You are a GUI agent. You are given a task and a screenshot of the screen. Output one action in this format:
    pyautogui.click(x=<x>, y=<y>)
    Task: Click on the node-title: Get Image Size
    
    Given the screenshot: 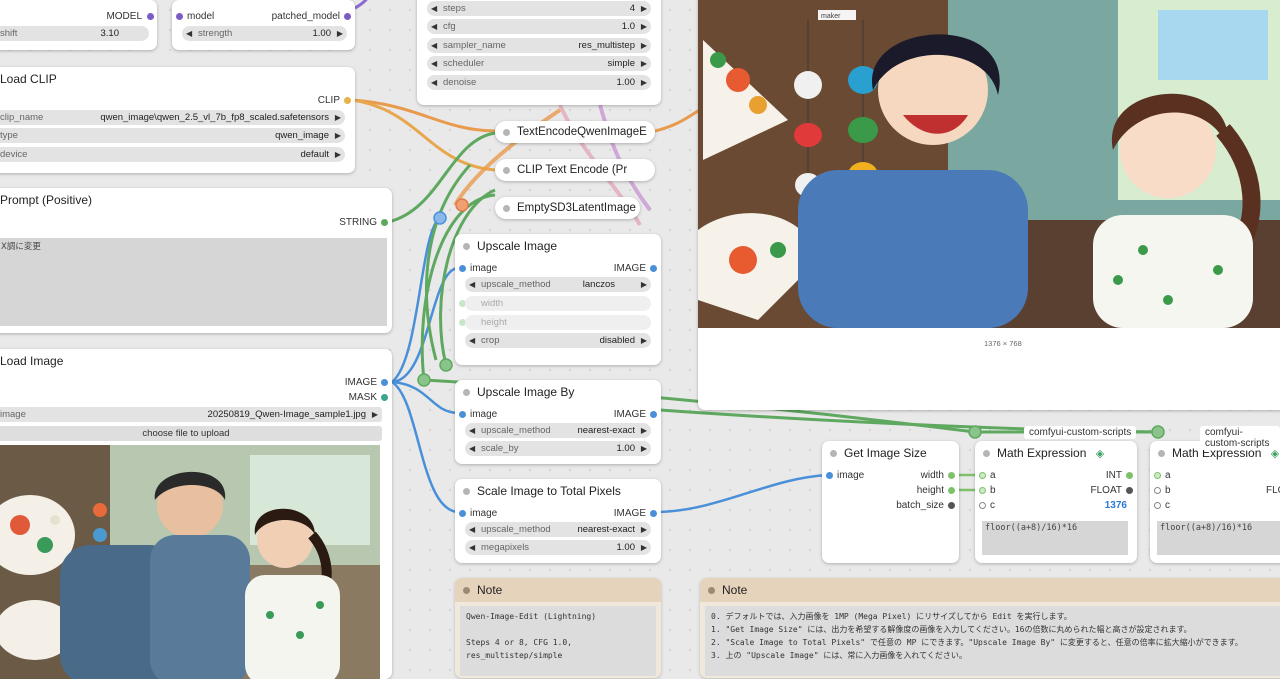 What is the action you would take?
    pyautogui.click(x=890, y=453)
    